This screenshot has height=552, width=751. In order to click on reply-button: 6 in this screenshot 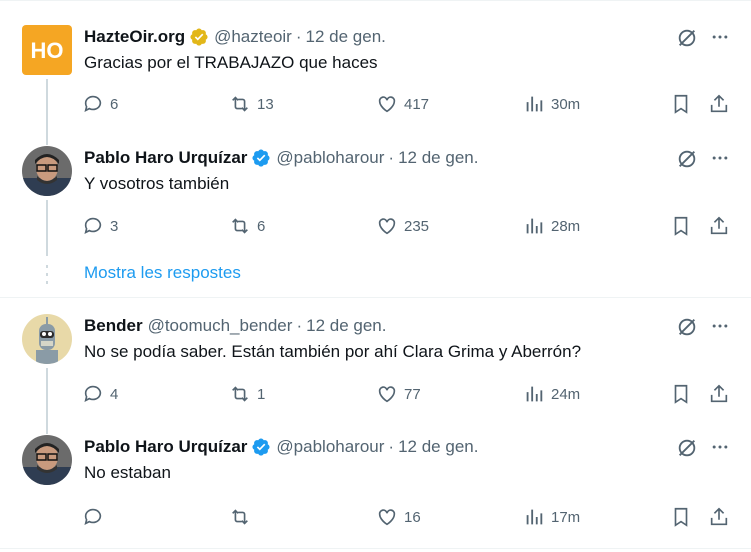, I will do `click(100, 104)`.